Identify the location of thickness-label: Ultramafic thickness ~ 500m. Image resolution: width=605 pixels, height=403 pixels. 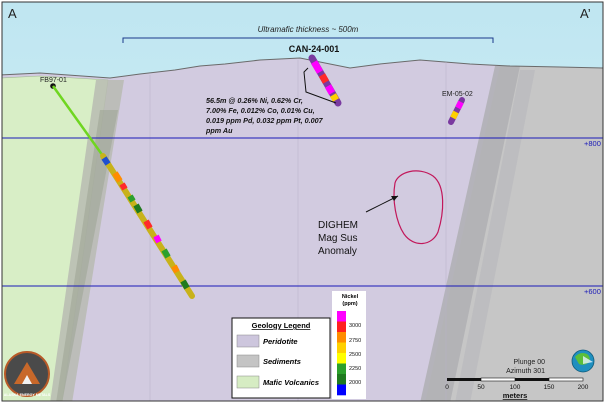
(308, 29).